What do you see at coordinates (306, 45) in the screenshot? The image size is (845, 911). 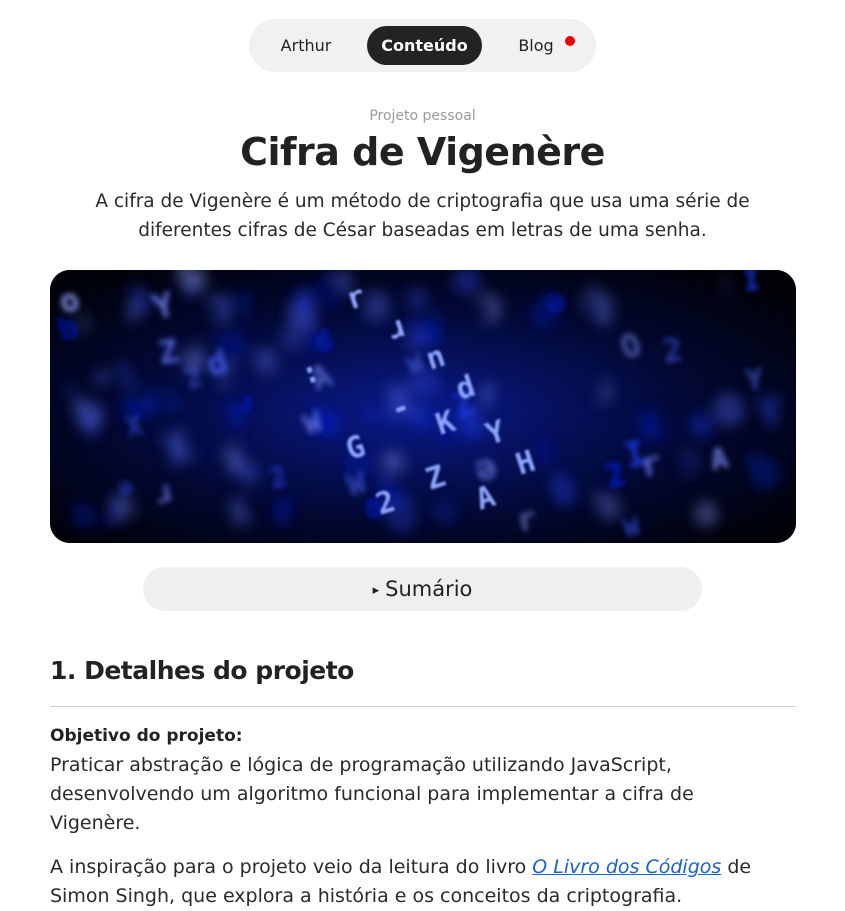 I see `nav-item-arthur: Arthur` at bounding box center [306, 45].